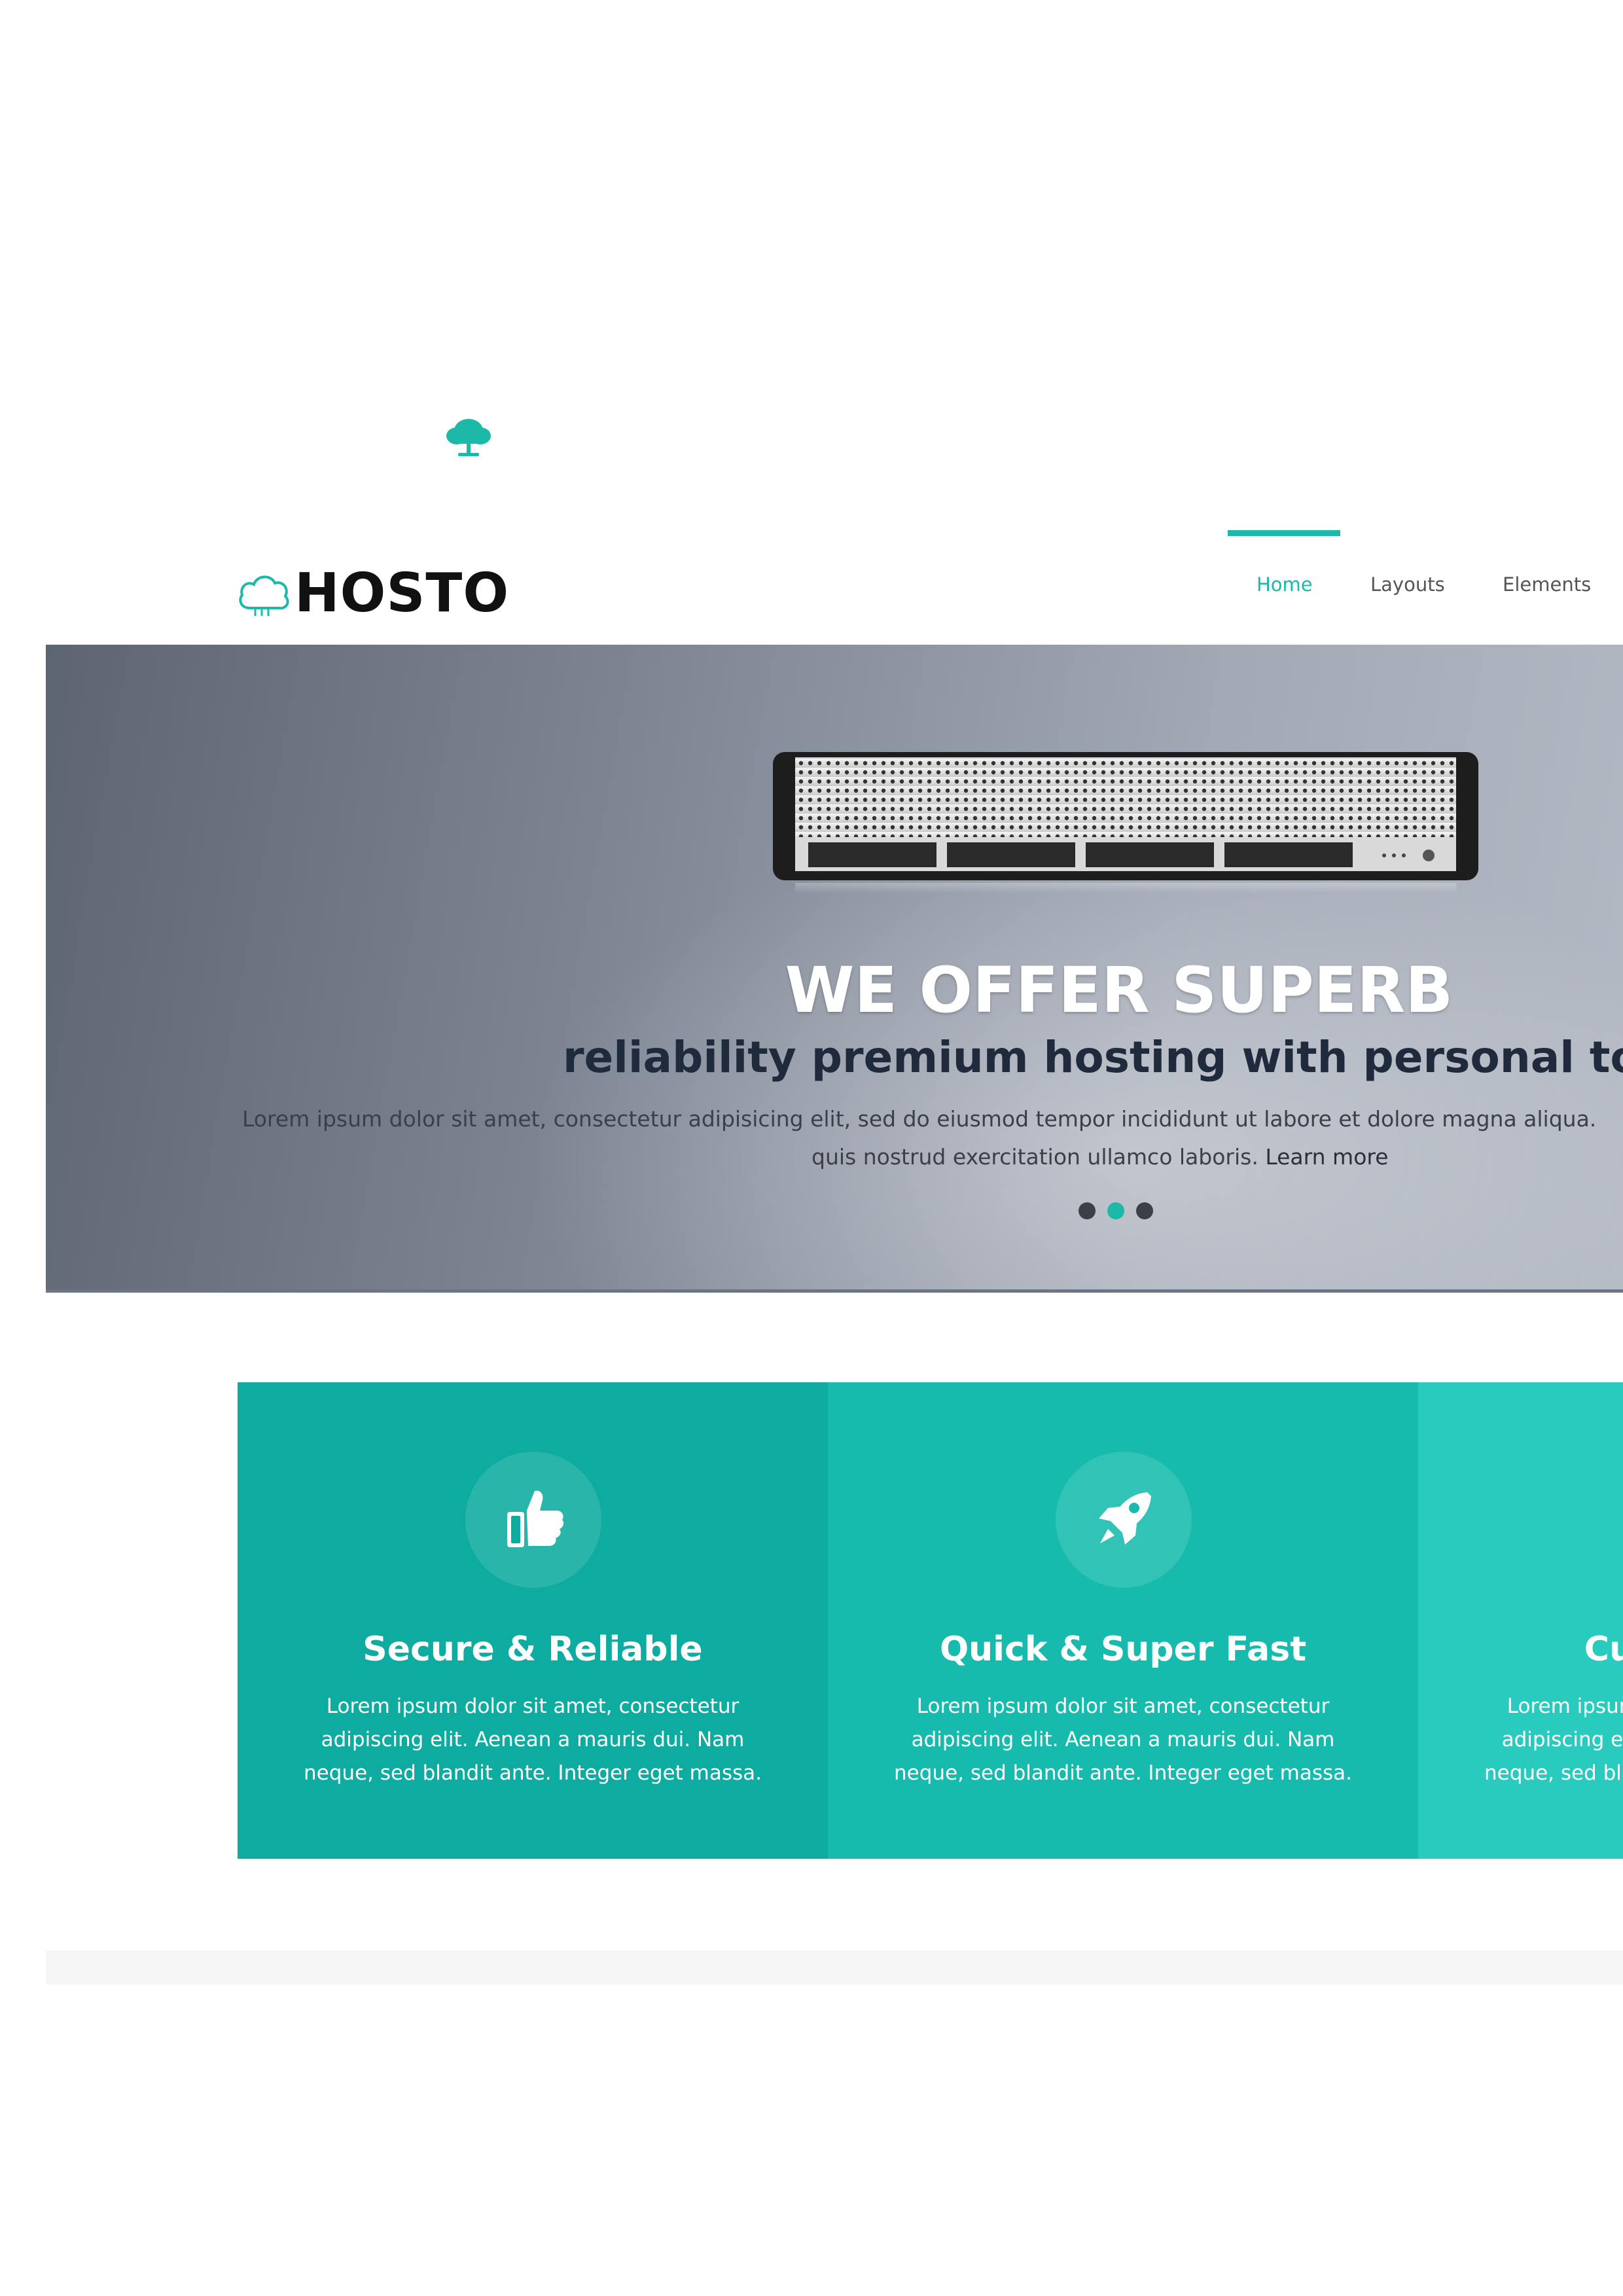  What do you see at coordinates (1547, 584) in the screenshot?
I see `nav-item-elements: Elements` at bounding box center [1547, 584].